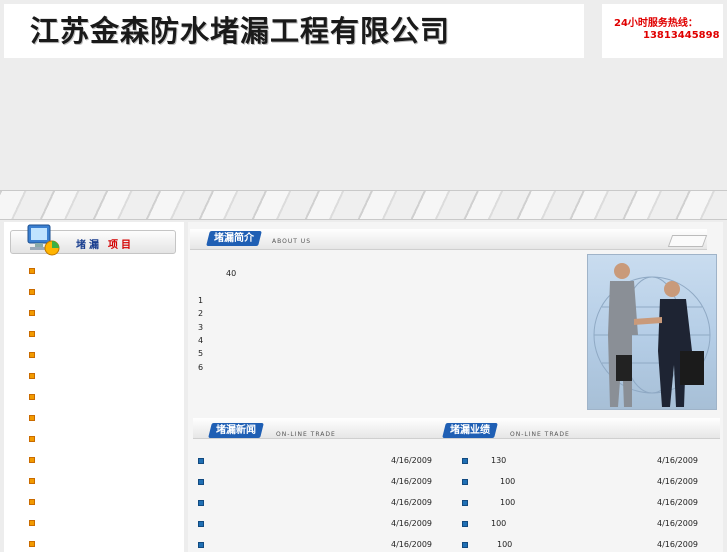  Describe the element at coordinates (236, 430) in the screenshot. I see `tab-news: 堵漏新闻` at that location.